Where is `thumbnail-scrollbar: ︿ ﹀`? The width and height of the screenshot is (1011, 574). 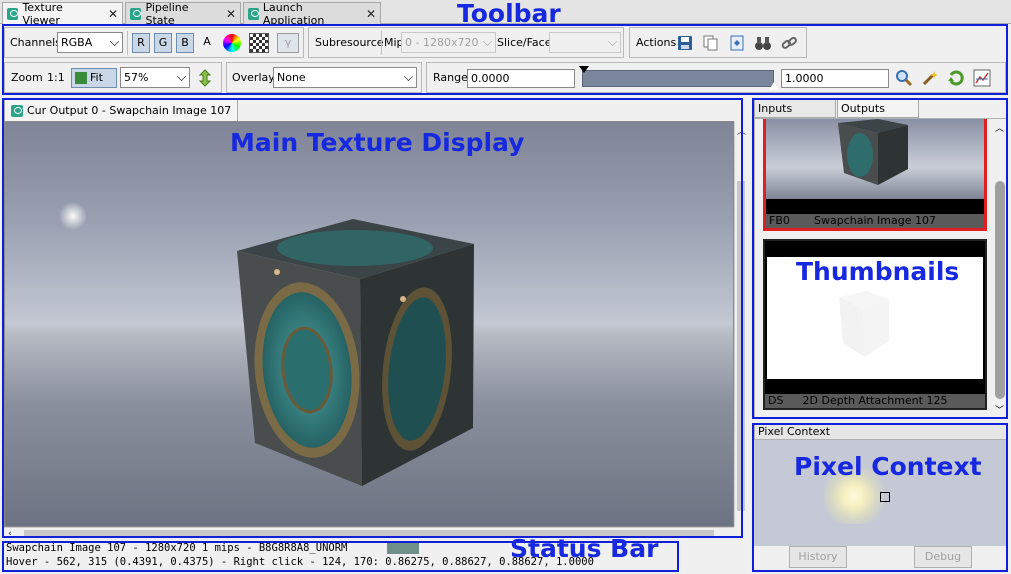 thumbnail-scrollbar: ︿ ﹀ is located at coordinates (1000, 268).